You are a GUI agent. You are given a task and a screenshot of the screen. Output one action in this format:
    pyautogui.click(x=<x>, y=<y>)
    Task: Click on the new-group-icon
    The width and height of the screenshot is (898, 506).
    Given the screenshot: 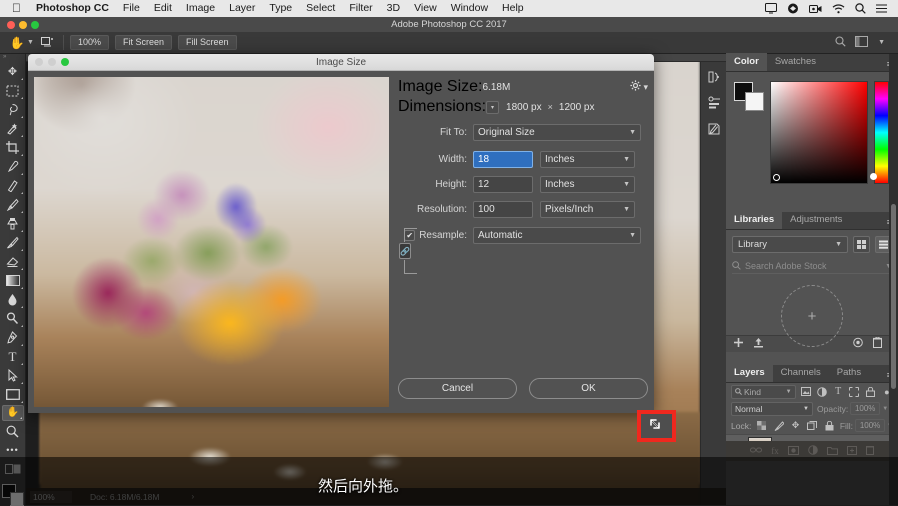 What is the action you would take?
    pyautogui.click(x=832, y=451)
    